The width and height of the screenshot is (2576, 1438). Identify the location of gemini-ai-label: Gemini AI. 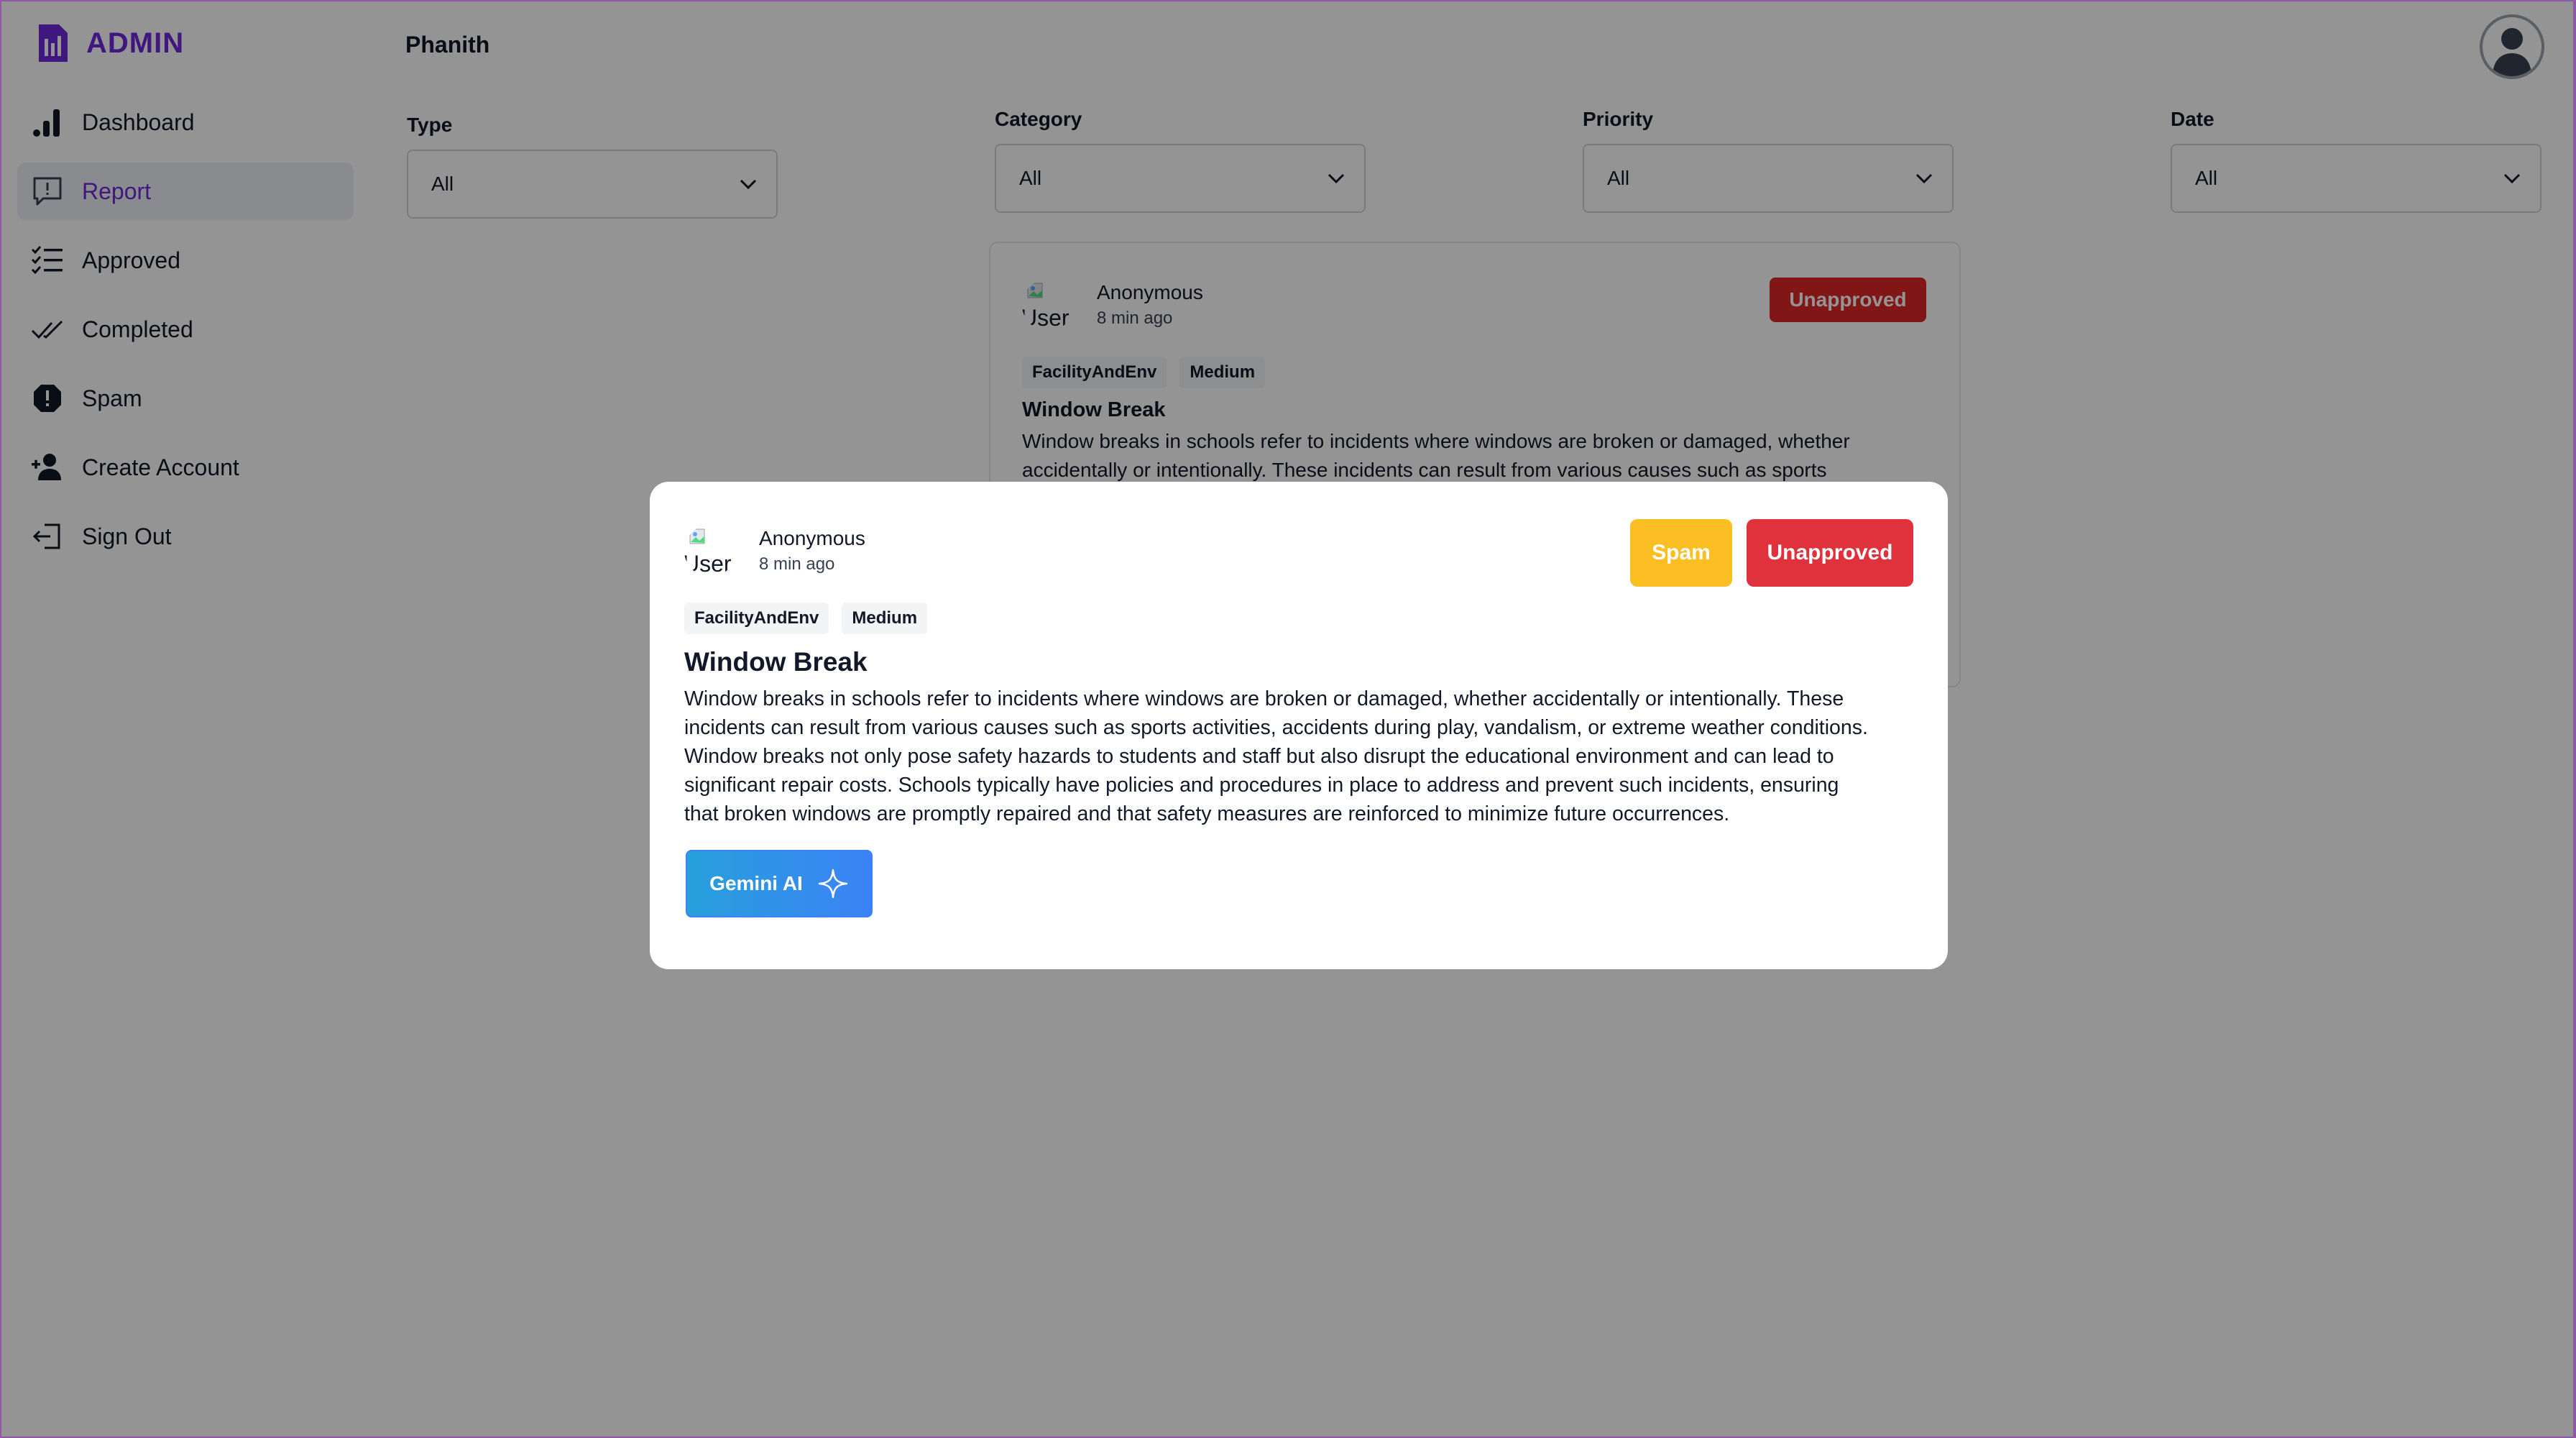
(756, 883).